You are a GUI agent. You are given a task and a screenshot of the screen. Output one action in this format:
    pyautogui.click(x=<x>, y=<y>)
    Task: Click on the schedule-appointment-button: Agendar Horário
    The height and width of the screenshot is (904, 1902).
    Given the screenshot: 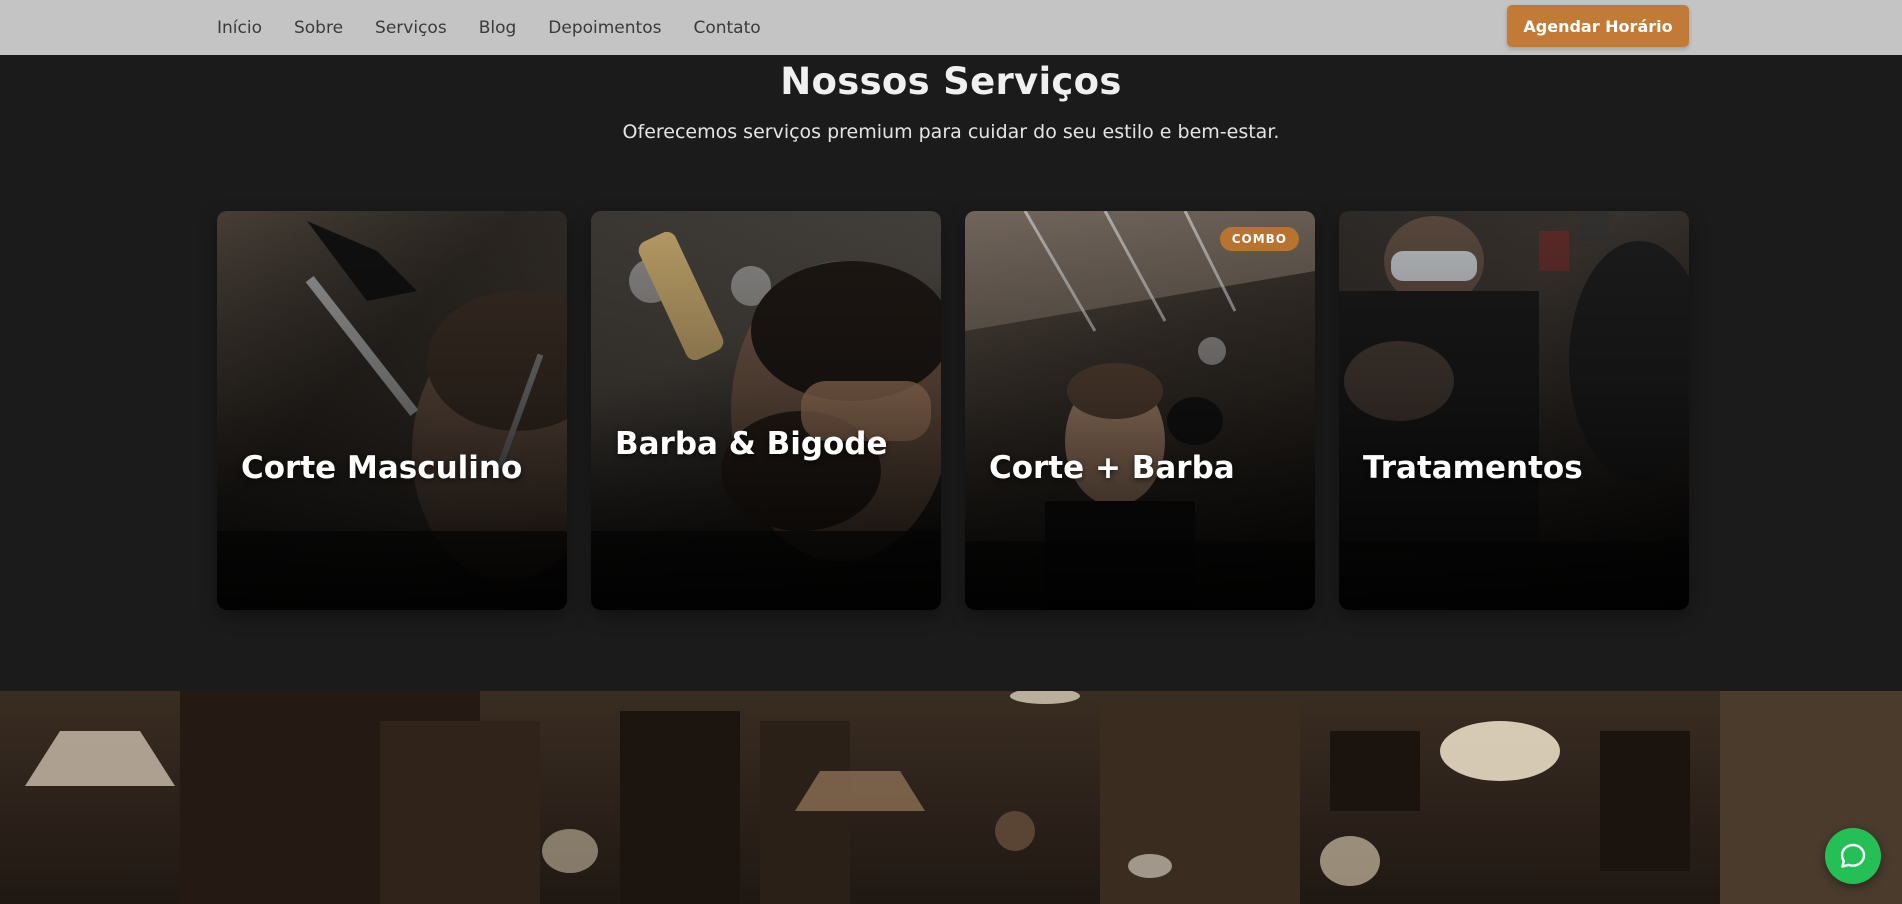 What is the action you would take?
    pyautogui.click(x=1598, y=26)
    